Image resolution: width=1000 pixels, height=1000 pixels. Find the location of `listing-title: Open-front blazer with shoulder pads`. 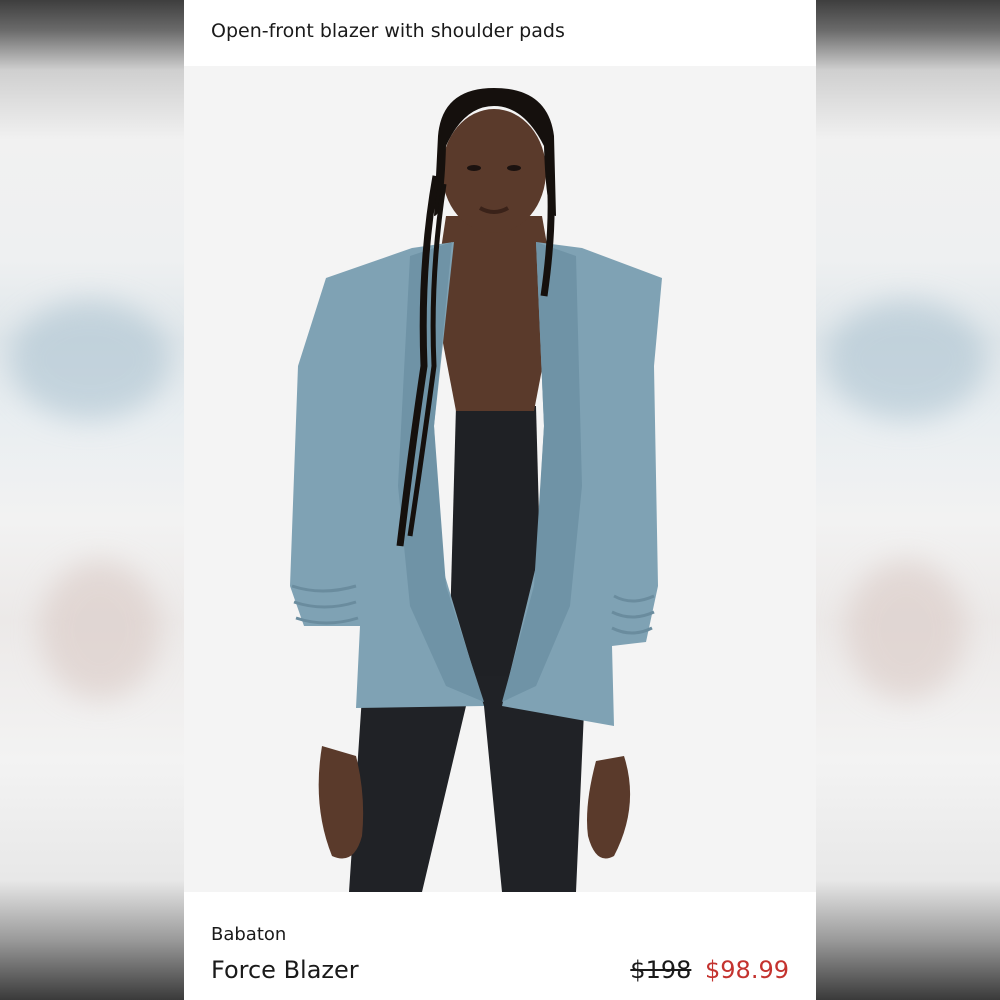

listing-title: Open-front blazer with shoulder pads is located at coordinates (388, 31).